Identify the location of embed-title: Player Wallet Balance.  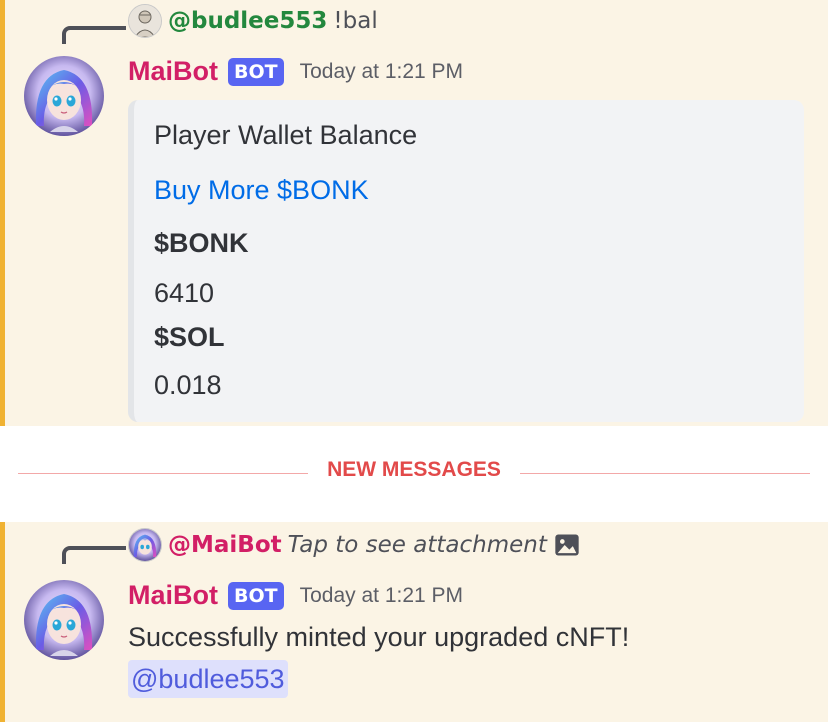
(286, 135).